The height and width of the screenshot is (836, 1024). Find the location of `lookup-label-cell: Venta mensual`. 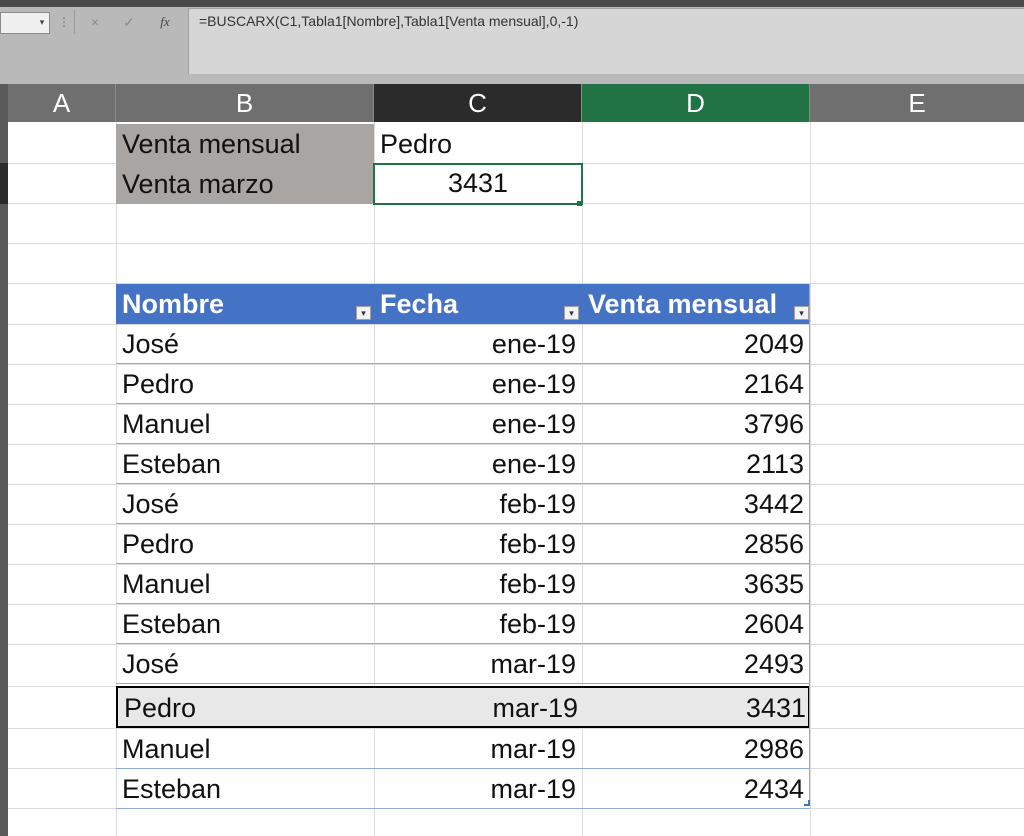

lookup-label-cell: Venta mensual is located at coordinates (245, 144).